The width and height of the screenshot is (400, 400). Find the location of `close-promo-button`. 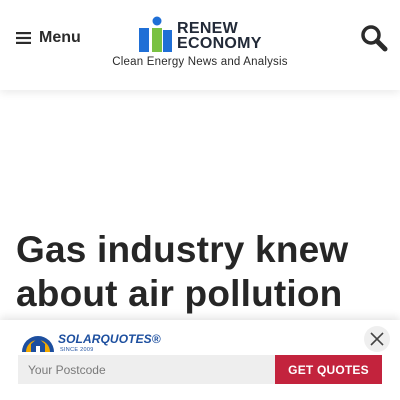

close-promo-button is located at coordinates (377, 339).